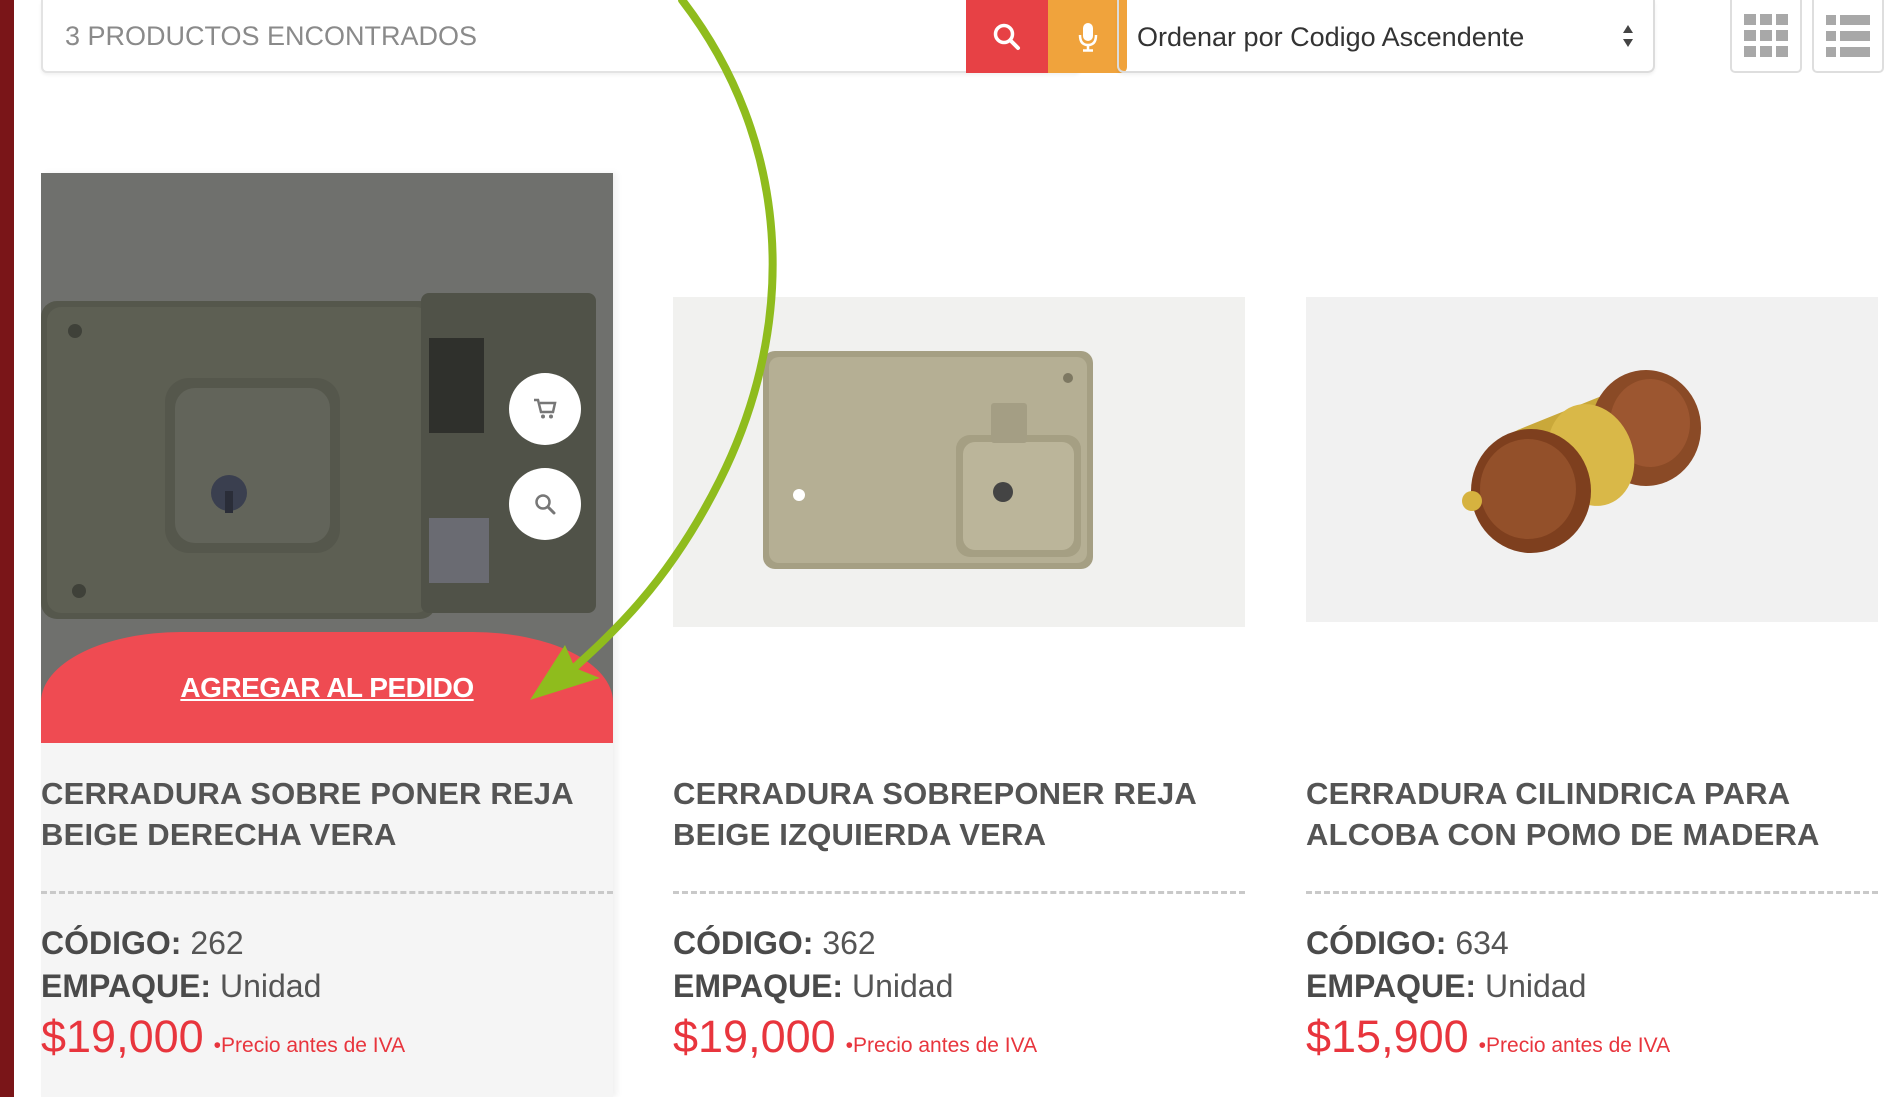  I want to click on search-bar, so click(584, 36).